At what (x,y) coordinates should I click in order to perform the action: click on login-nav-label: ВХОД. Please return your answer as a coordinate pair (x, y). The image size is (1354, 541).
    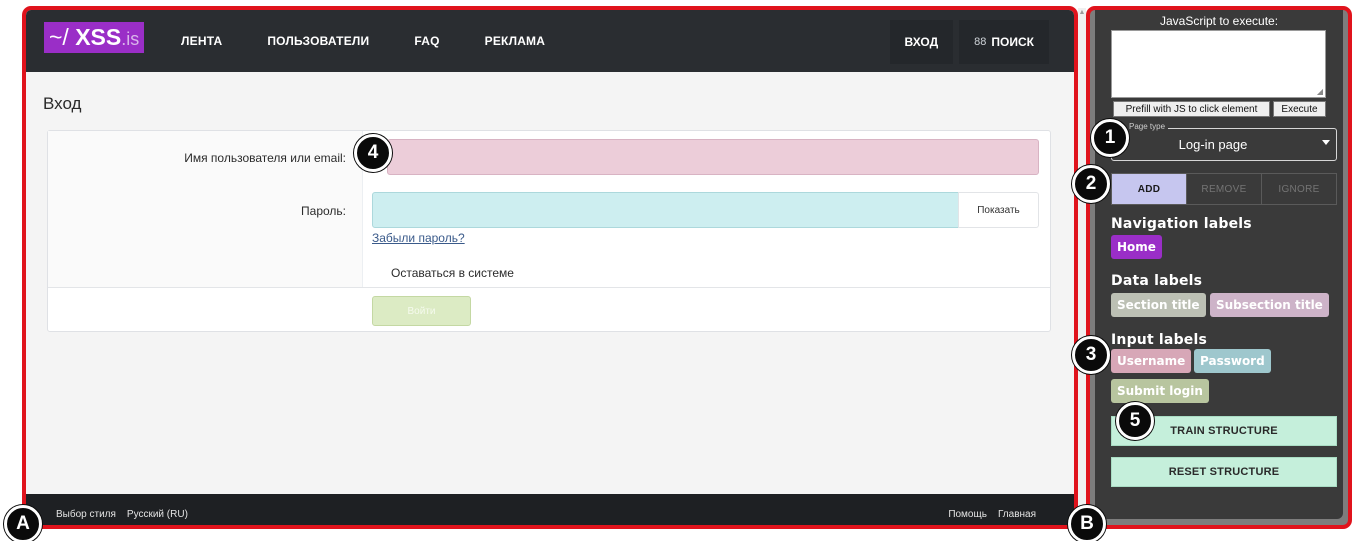
    Looking at the image, I should click on (921, 42).